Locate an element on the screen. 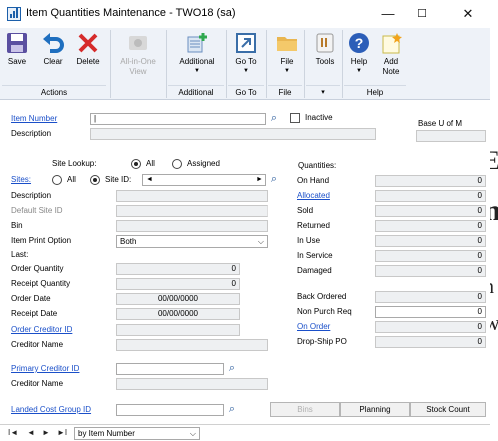 Image resolution: width=498 pixels, height=441 pixels. previous-record-button: ◄ is located at coordinates (31, 433).